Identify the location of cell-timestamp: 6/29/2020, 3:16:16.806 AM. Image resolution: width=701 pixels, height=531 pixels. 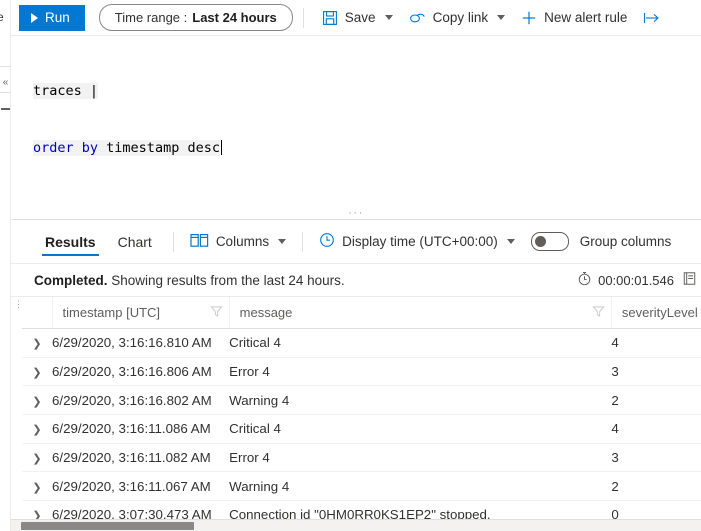
(141, 372).